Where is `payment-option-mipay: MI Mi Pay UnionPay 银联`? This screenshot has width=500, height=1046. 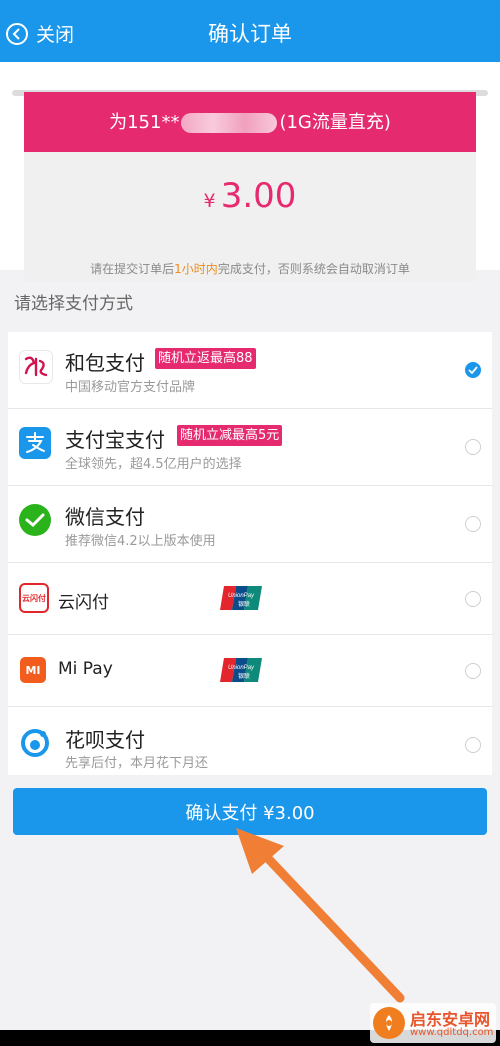
payment-option-mipay: MI Mi Pay UnionPay 银联 is located at coordinates (250, 671).